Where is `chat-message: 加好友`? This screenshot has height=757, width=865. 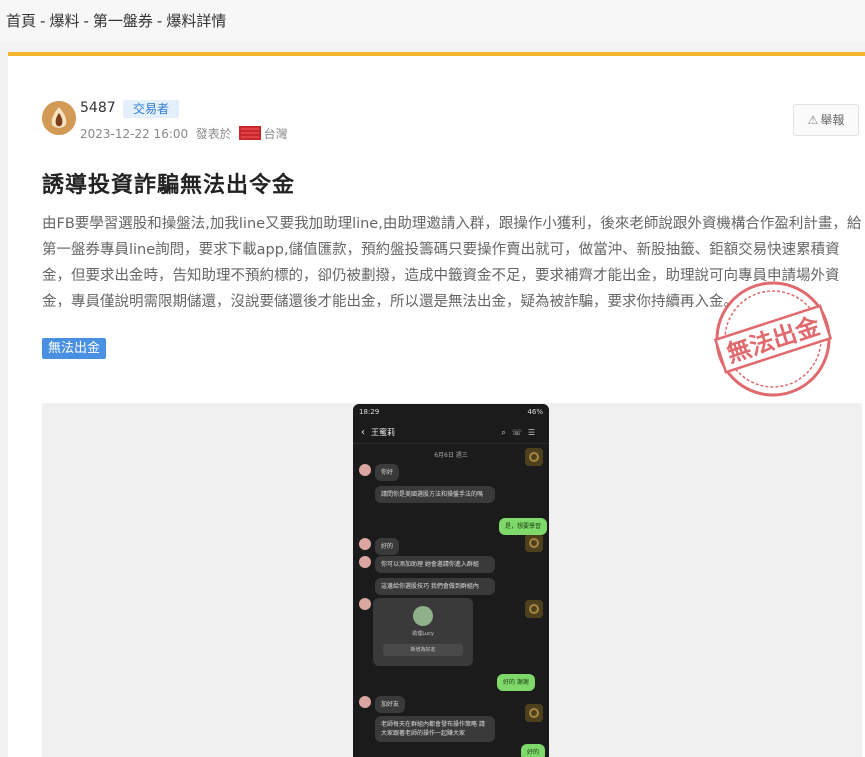
chat-message: 加好友 is located at coordinates (390, 704).